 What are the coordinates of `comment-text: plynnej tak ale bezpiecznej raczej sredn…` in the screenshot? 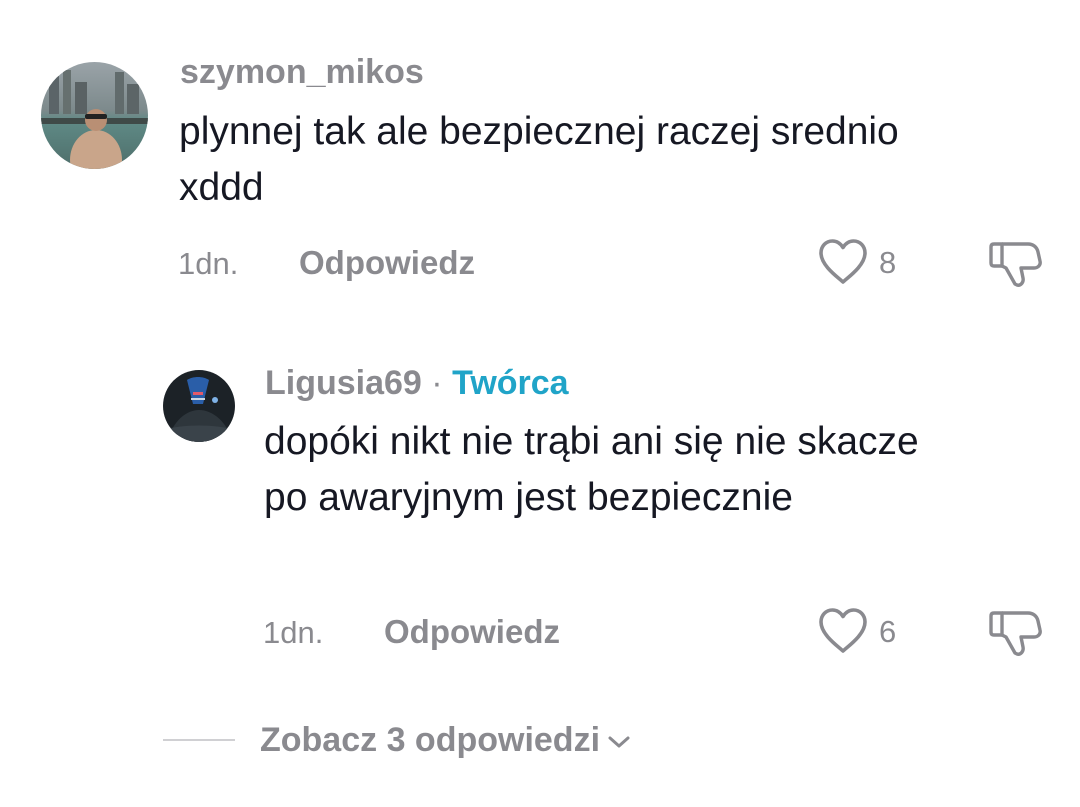 It's located at (539, 159).